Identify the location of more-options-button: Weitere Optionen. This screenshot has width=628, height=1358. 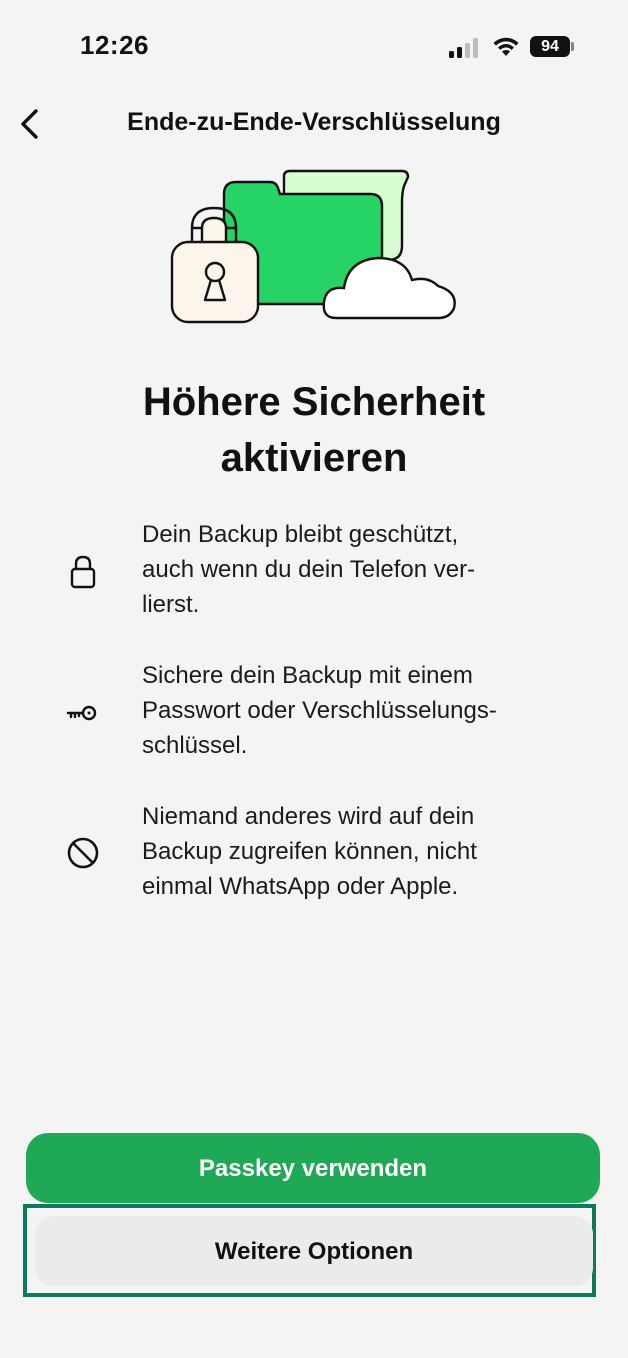
(314, 1251).